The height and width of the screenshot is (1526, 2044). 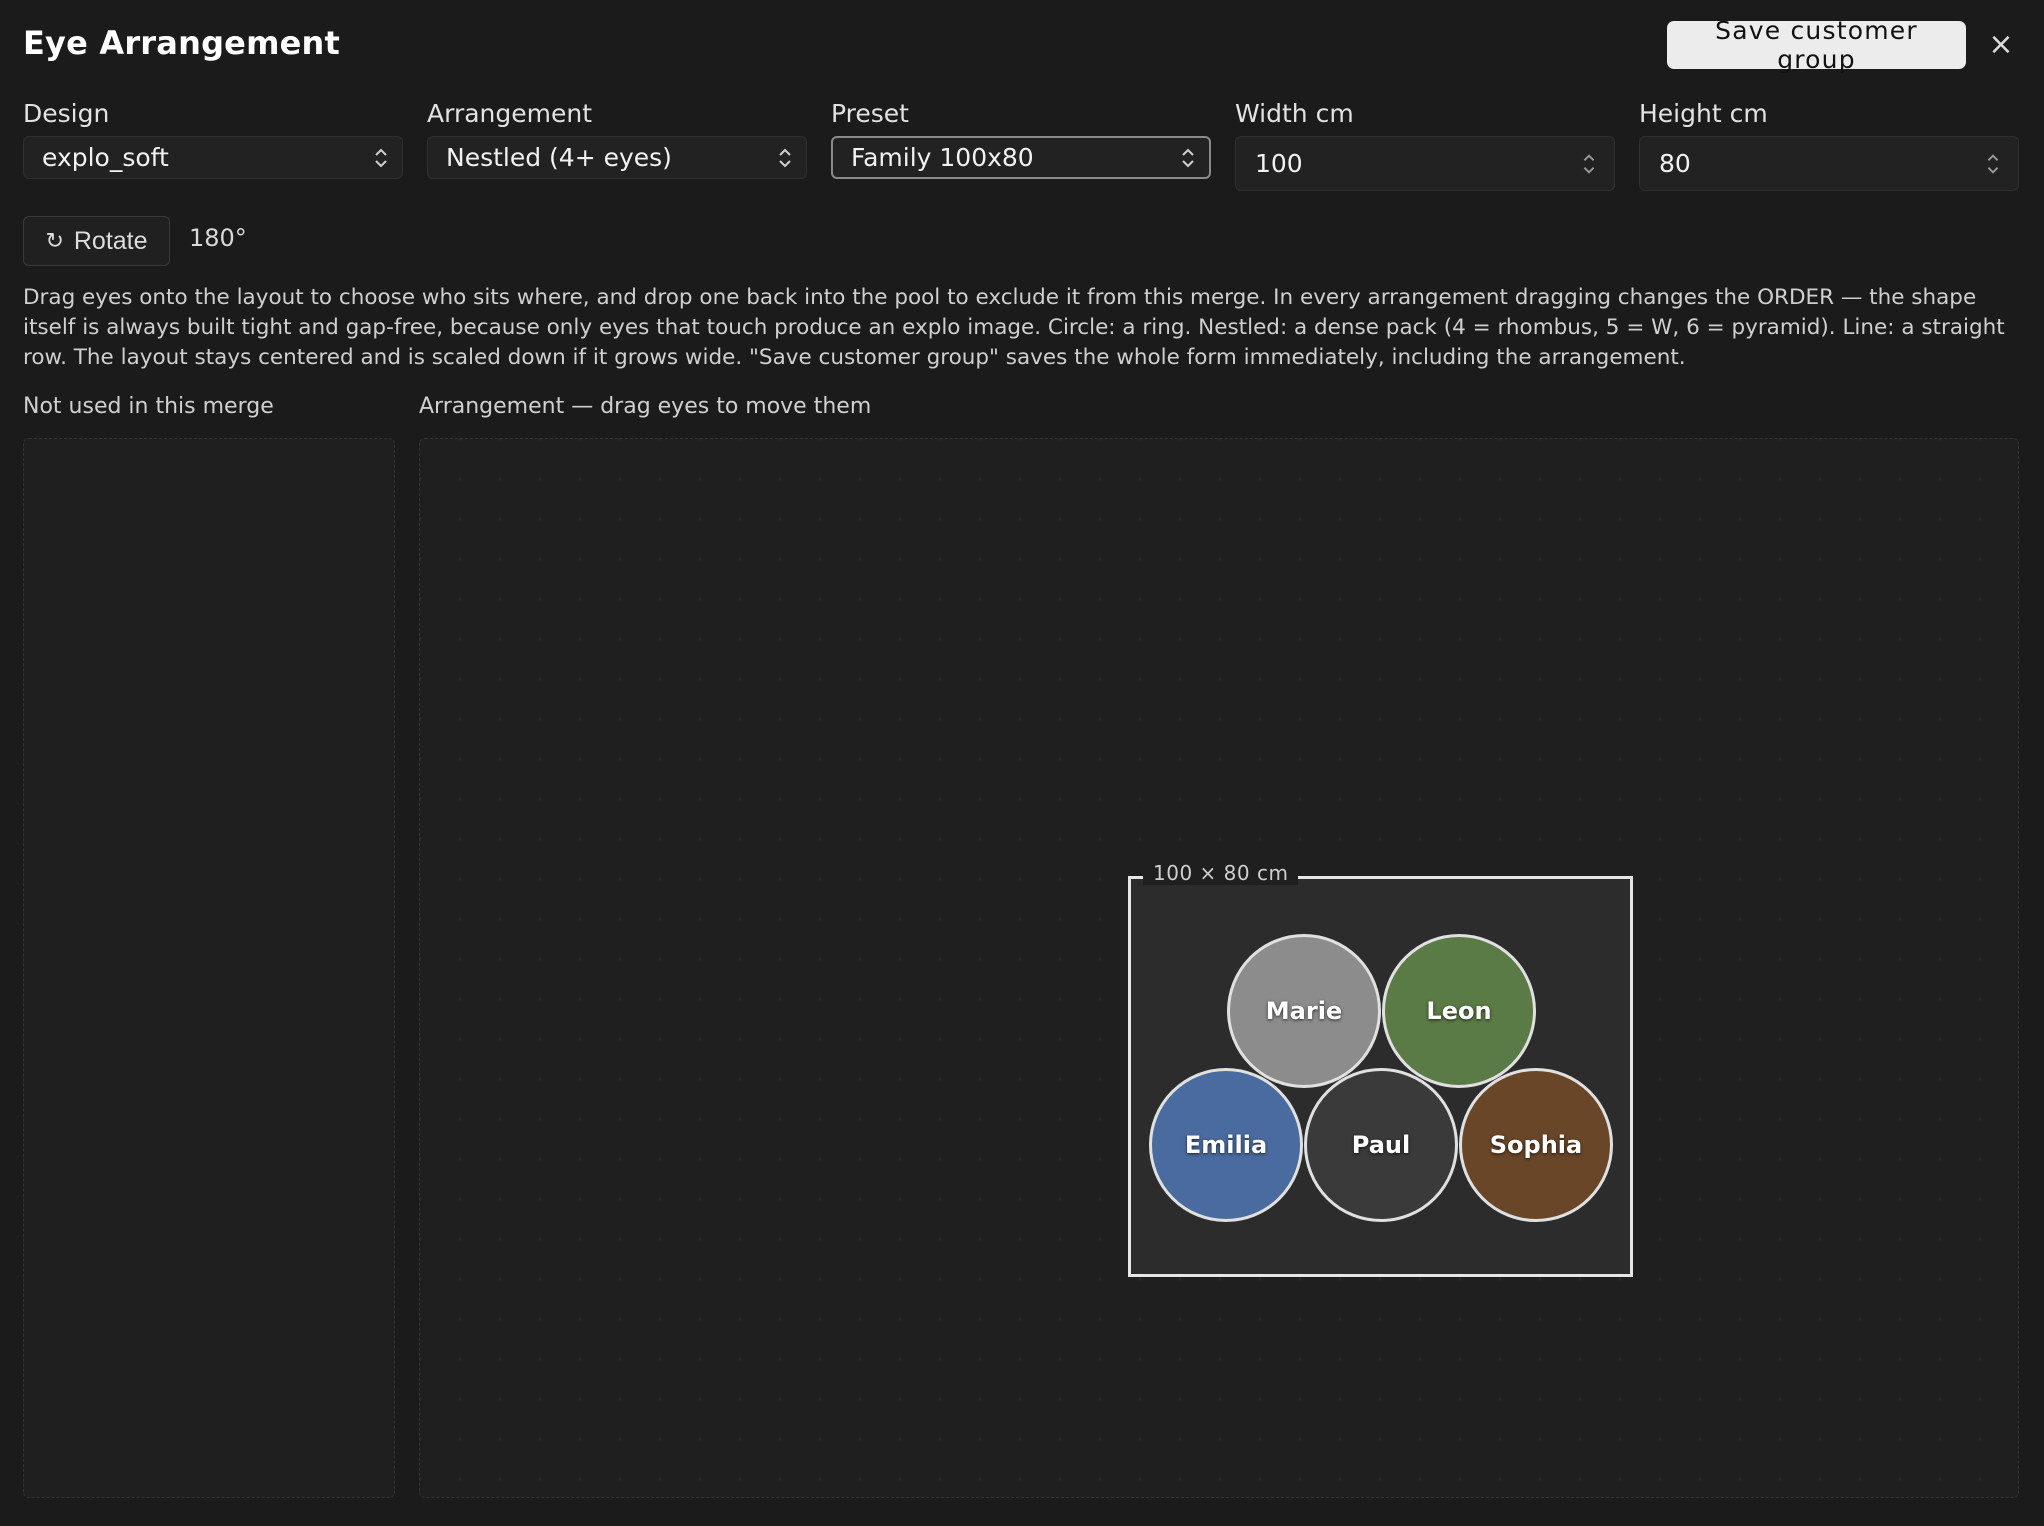 What do you see at coordinates (110, 240) in the screenshot?
I see `rotate-label: Rotate` at bounding box center [110, 240].